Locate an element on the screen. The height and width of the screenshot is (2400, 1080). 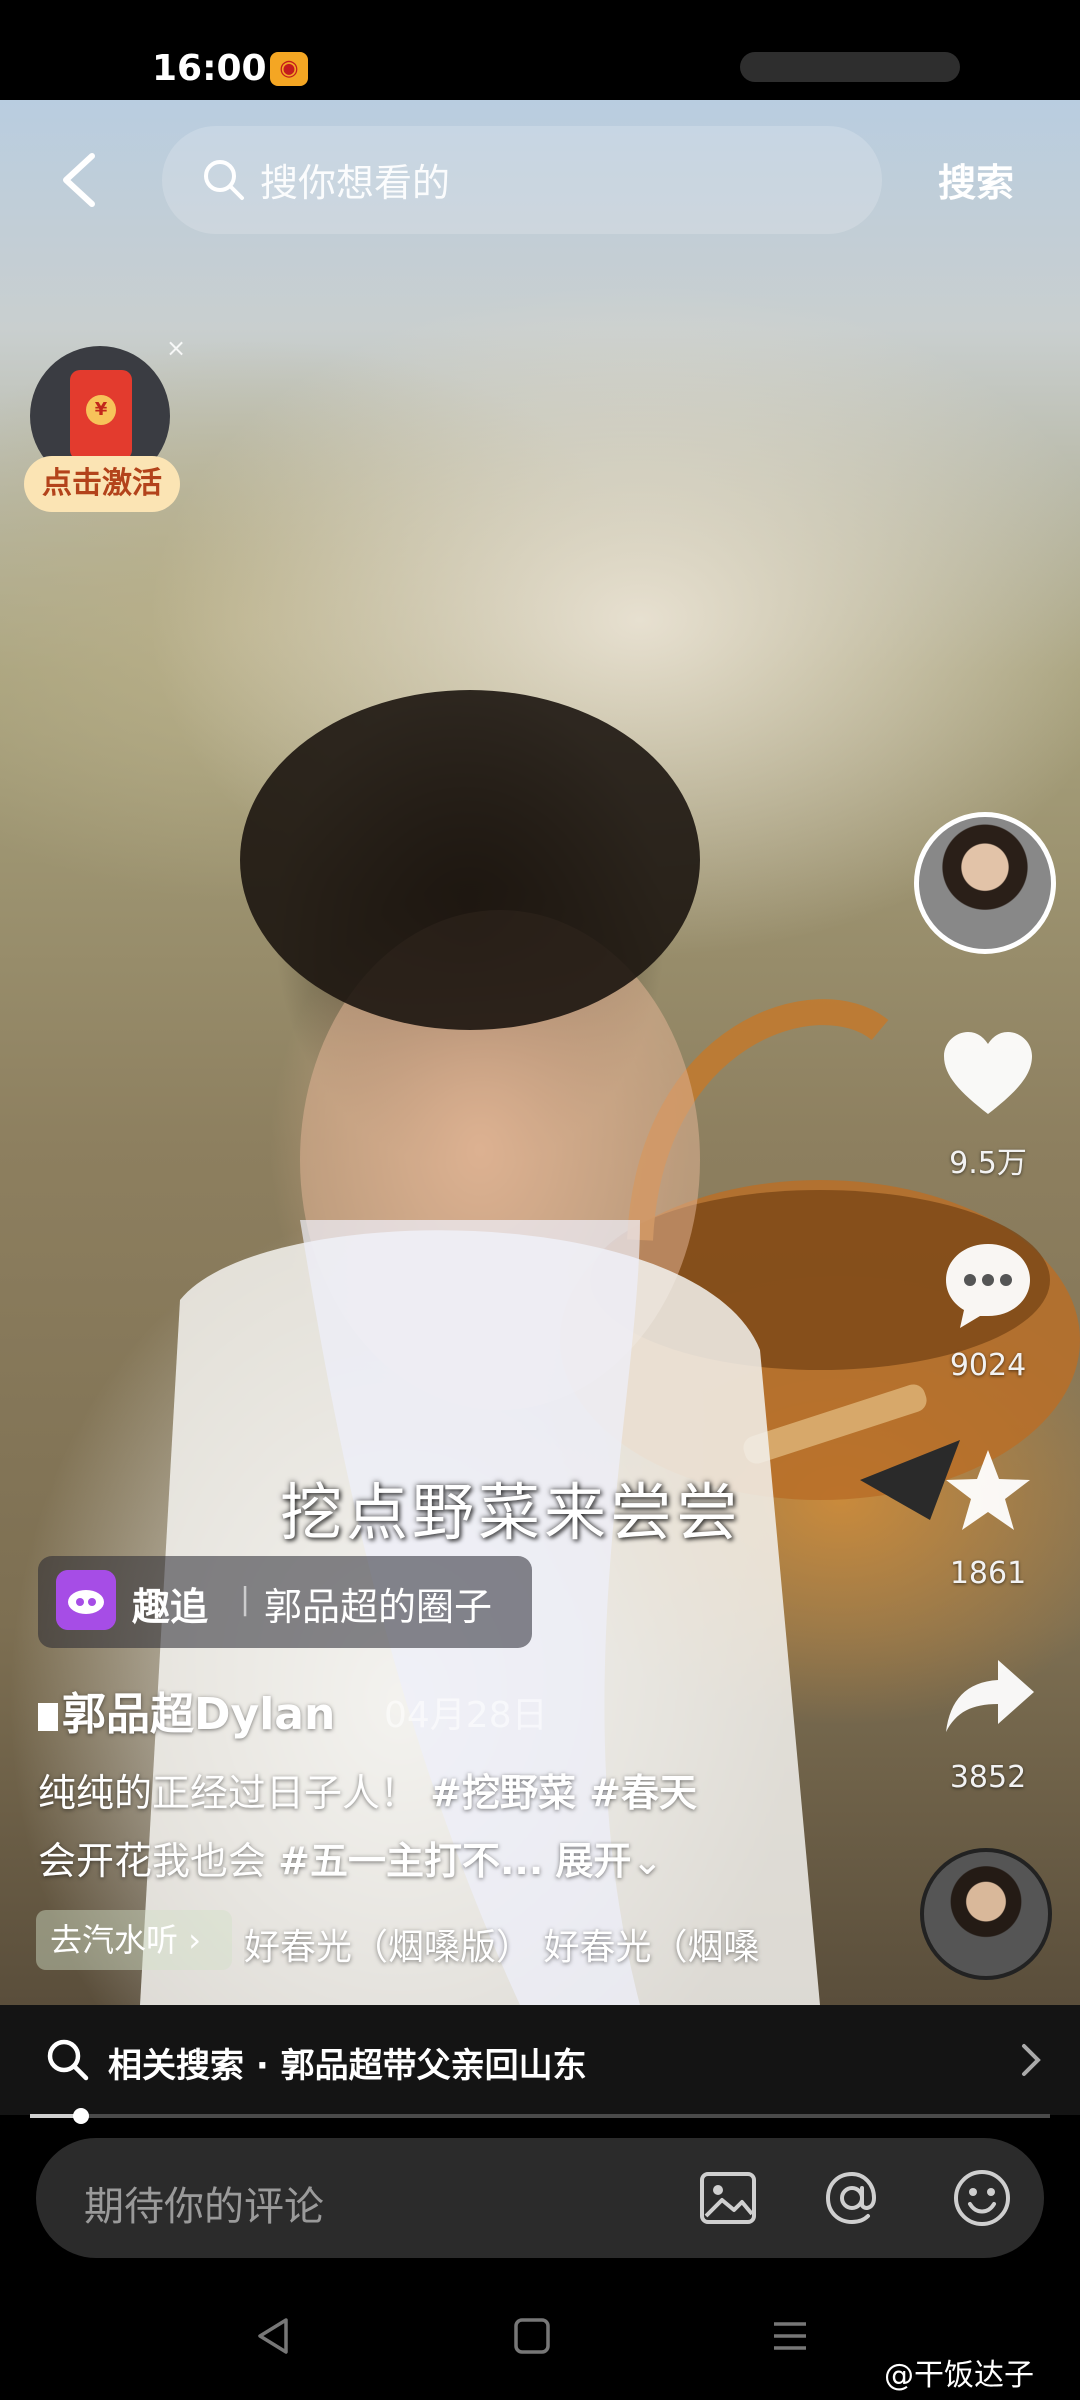
chevron-down-icon: ⌄ is located at coordinates (647, 1861).